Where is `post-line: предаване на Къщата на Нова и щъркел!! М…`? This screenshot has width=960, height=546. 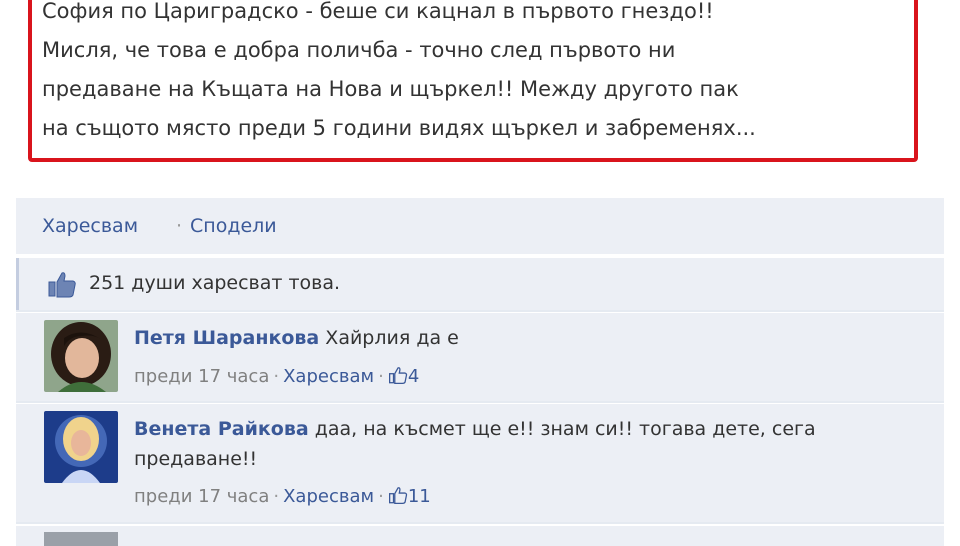
post-line: предаване на Къщата на Нова и щъркел!! М… is located at coordinates (390, 89).